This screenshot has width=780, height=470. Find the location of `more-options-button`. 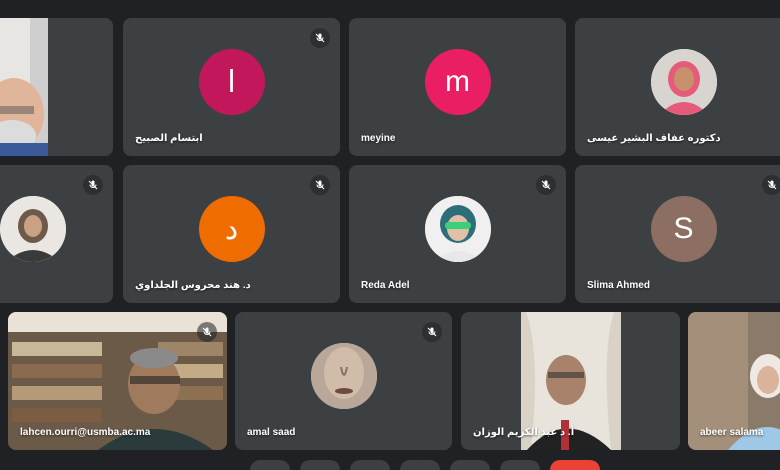

more-options-button is located at coordinates (520, 465).